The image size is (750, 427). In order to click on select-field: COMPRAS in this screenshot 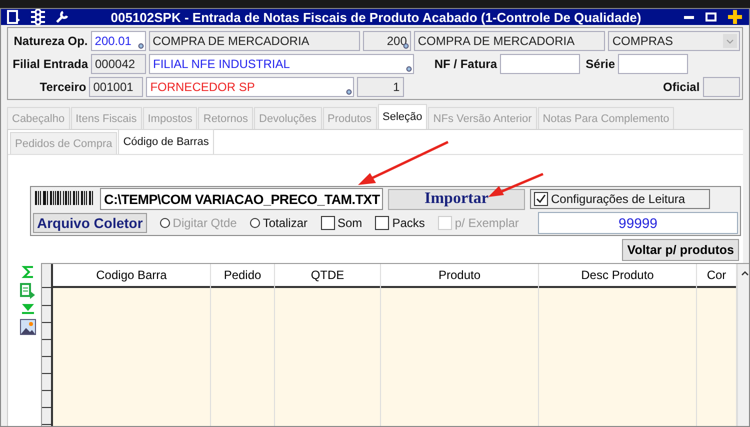, I will do `click(674, 40)`.